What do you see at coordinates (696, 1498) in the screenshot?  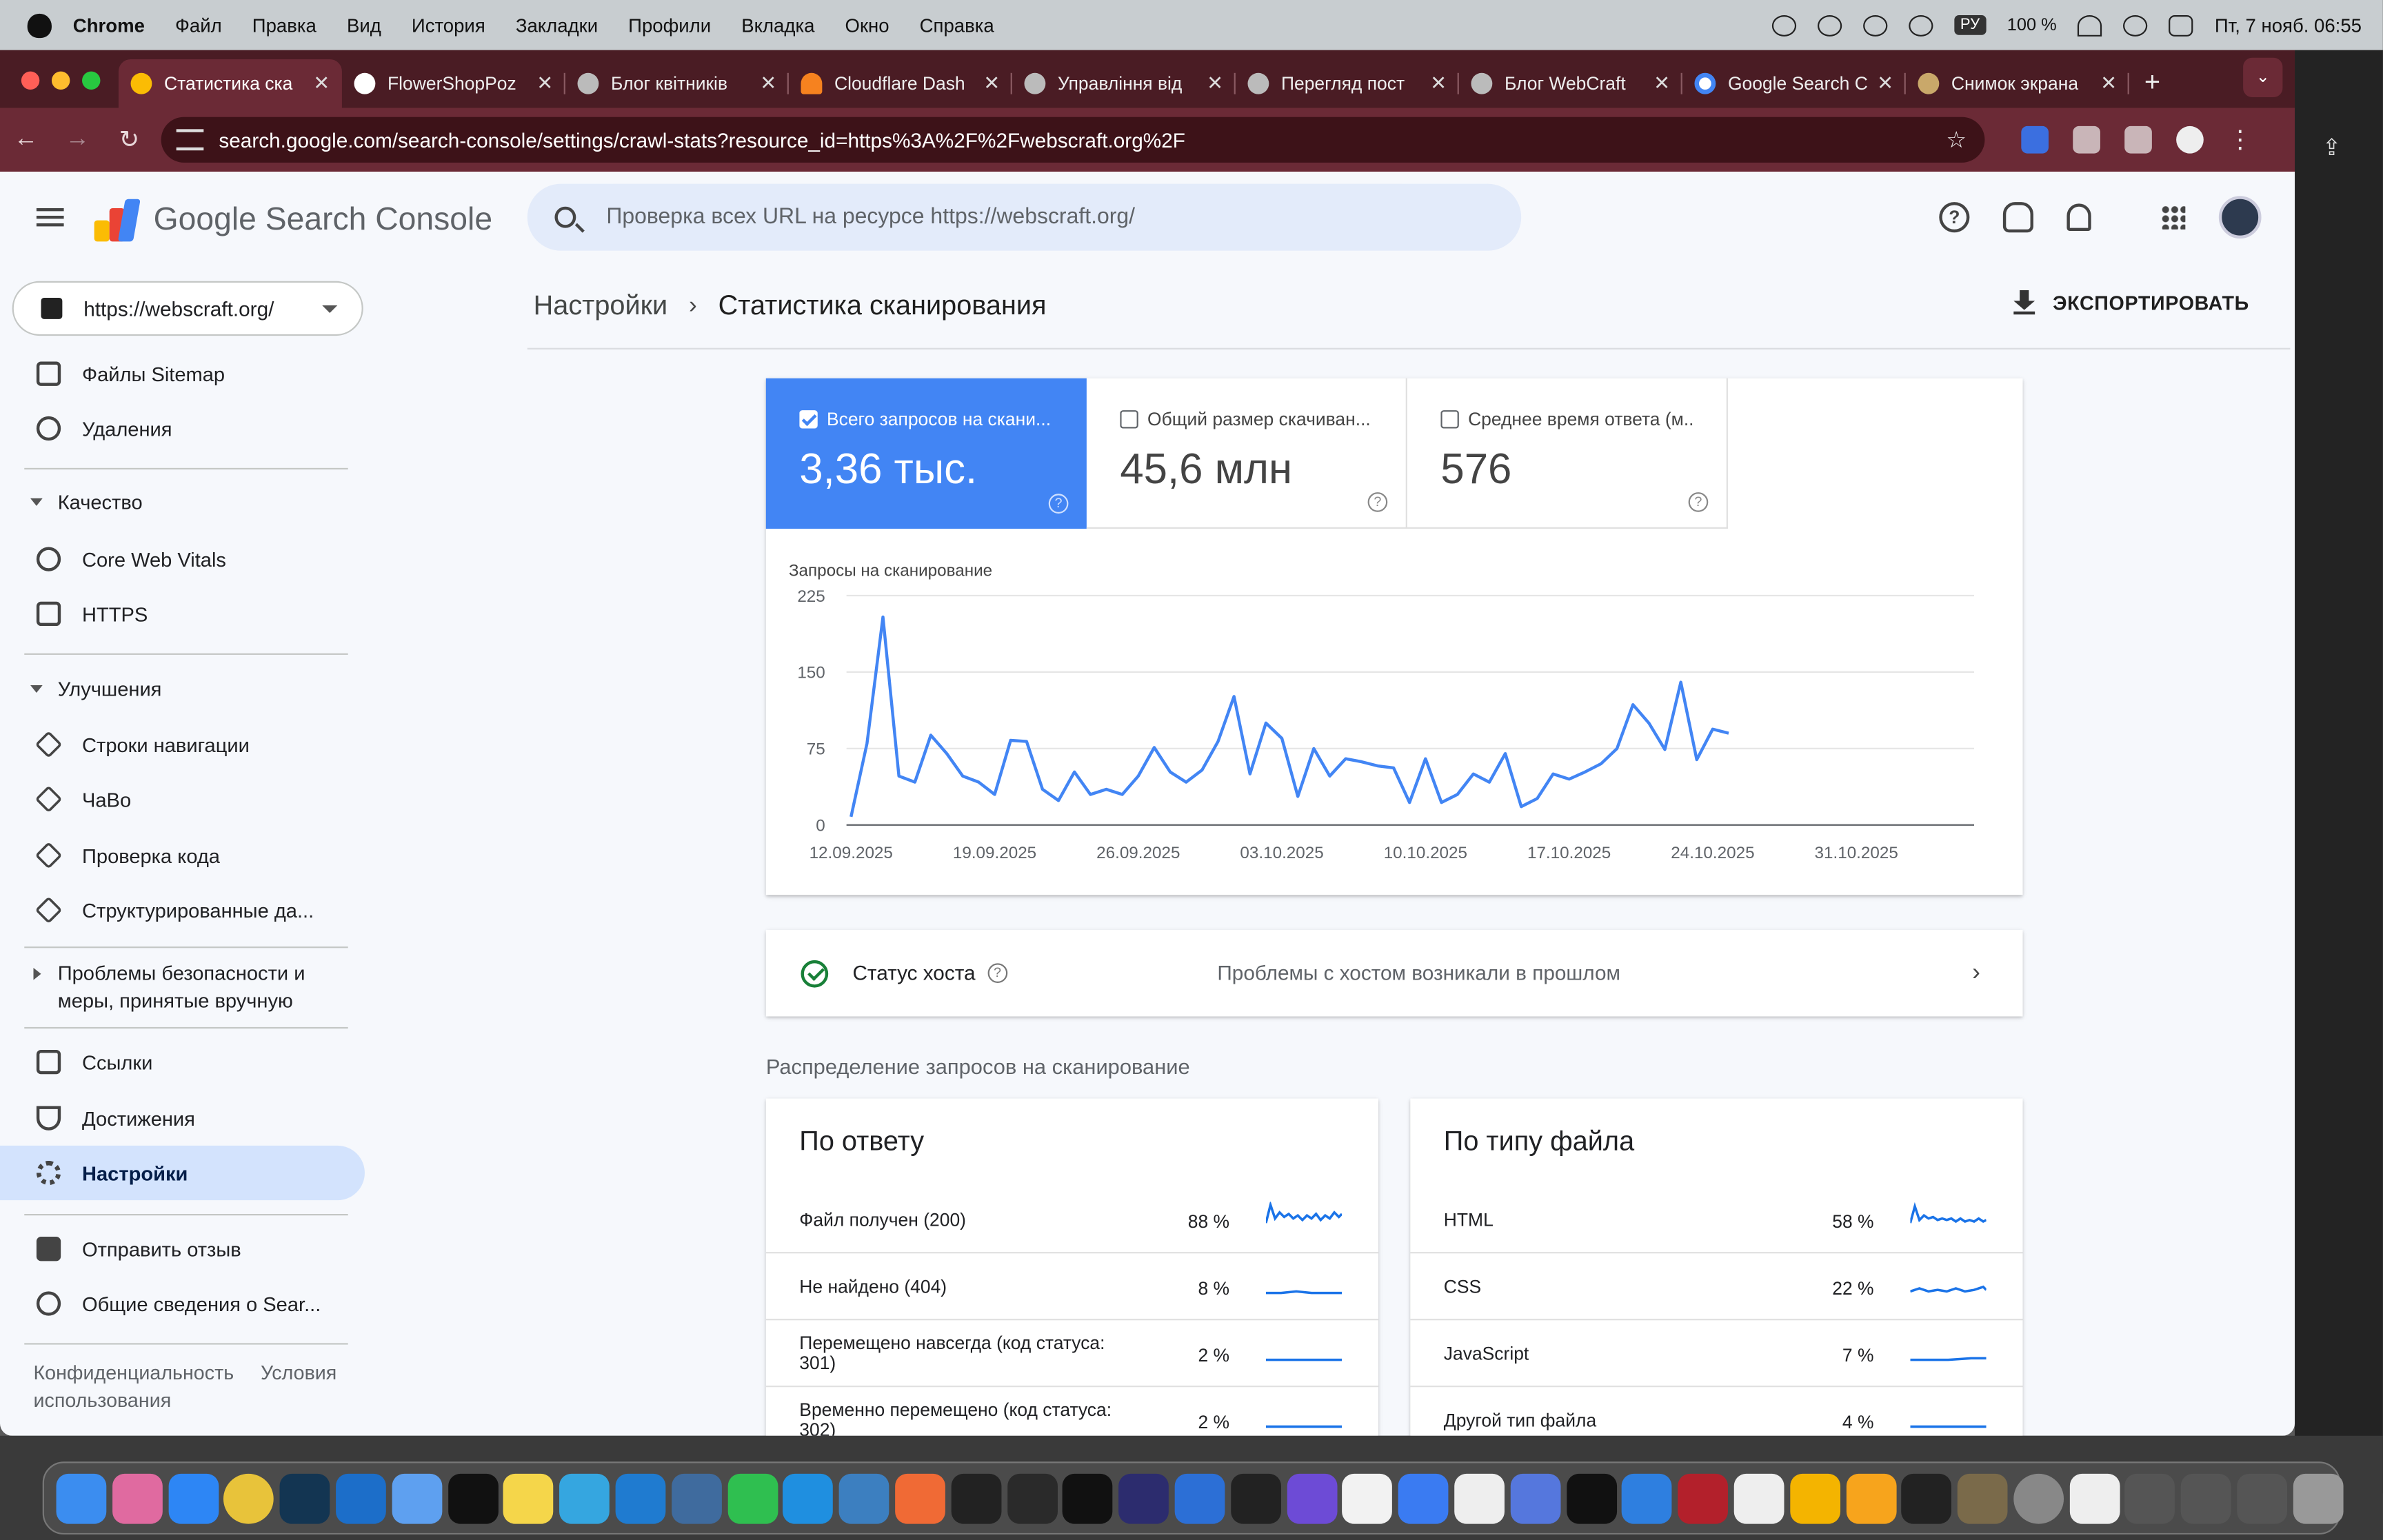 I see `postgres-icon` at bounding box center [696, 1498].